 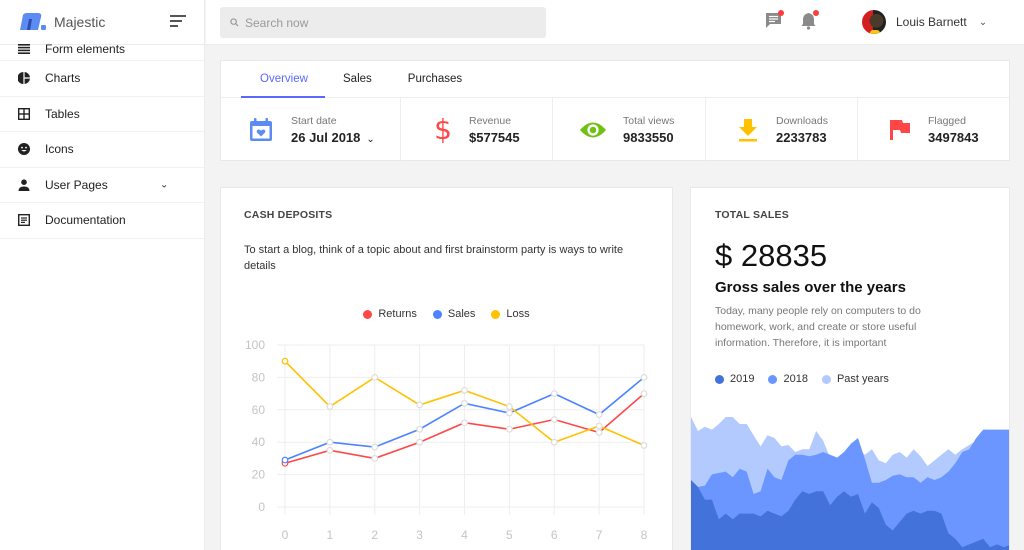 I want to click on sidebar-item-label: Tables, so click(x=62, y=113).